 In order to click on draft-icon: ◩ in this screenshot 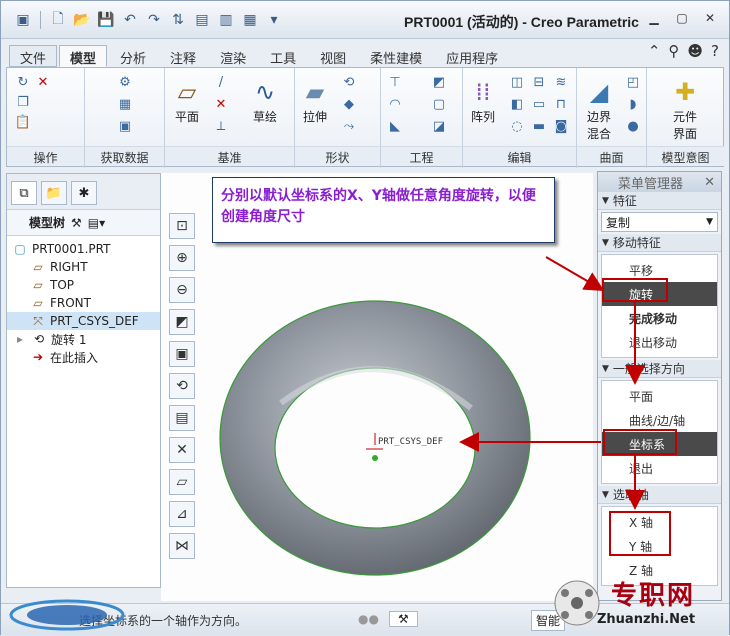, I will do `click(439, 82)`.